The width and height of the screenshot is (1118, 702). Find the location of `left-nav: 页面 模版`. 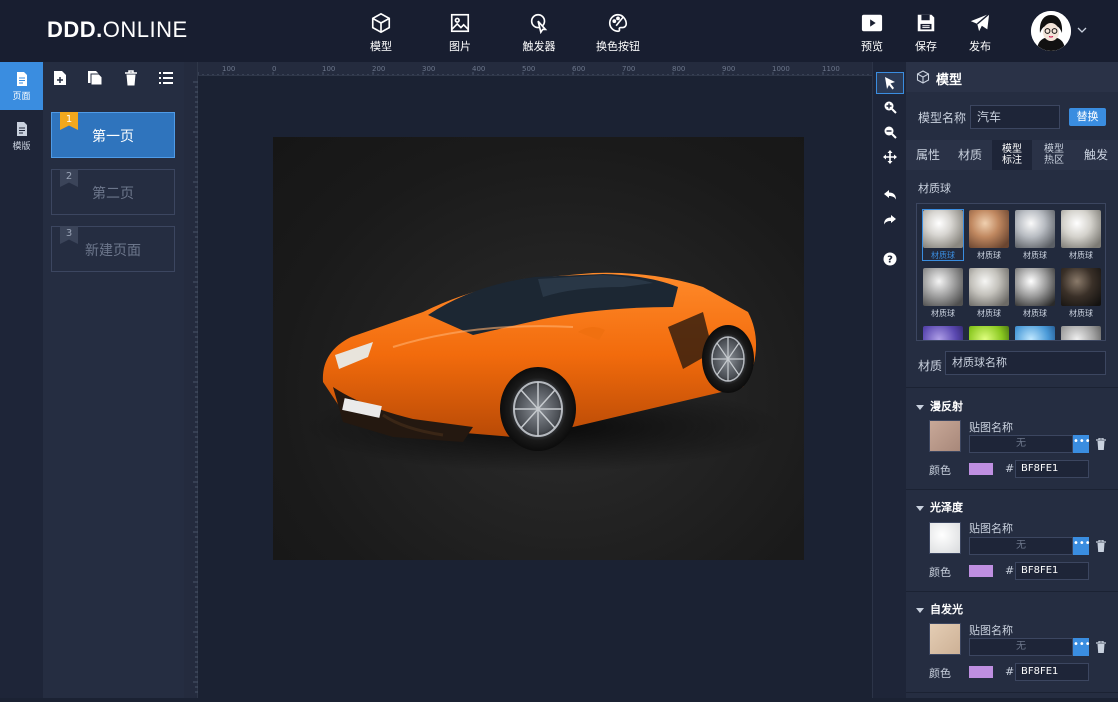

left-nav: 页面 模版 is located at coordinates (21, 380).